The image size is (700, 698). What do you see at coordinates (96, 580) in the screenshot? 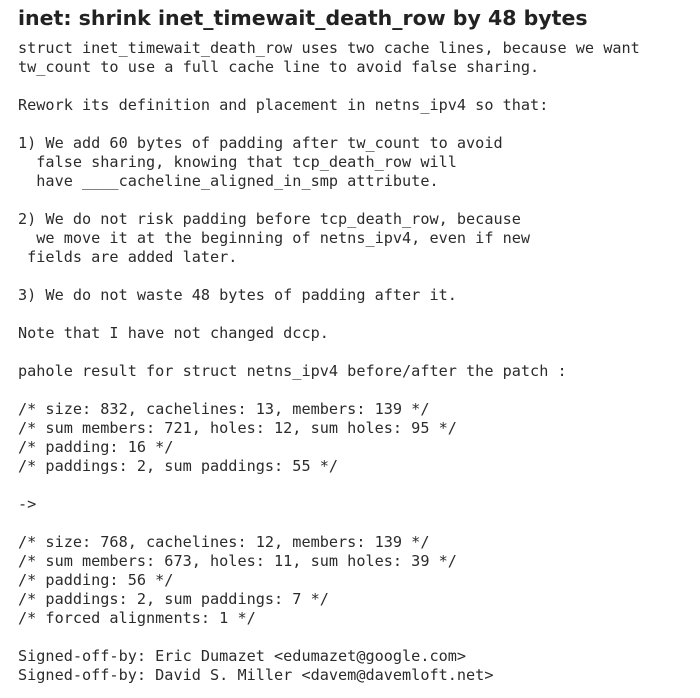
I see `body-line: /* padding: 56 */` at bounding box center [96, 580].